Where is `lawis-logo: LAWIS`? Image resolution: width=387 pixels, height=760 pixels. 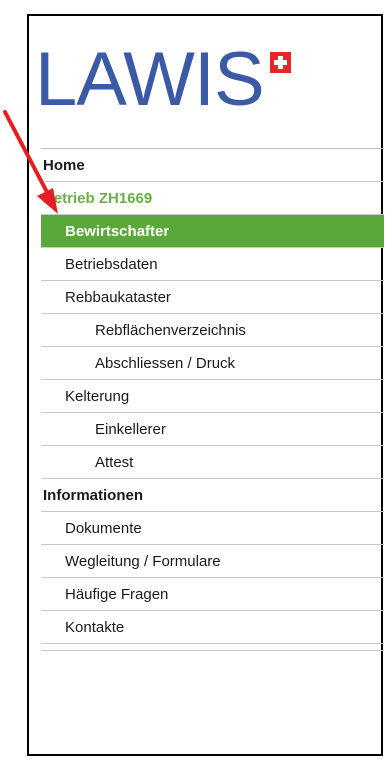
lawis-logo: LAWIS is located at coordinates (163, 82).